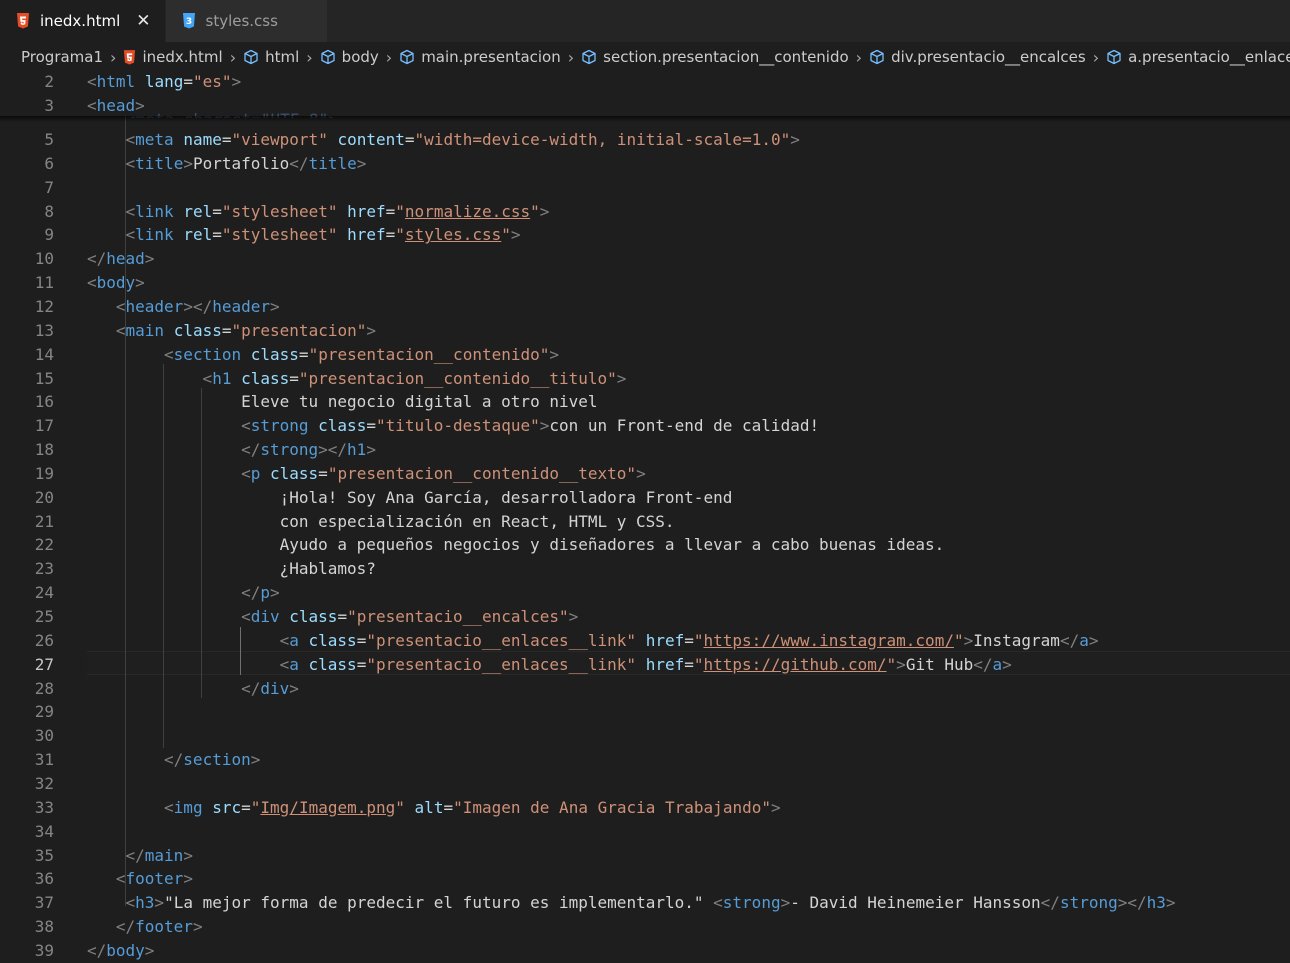  I want to click on code-line: 18 </strong></h1>, so click(645, 450).